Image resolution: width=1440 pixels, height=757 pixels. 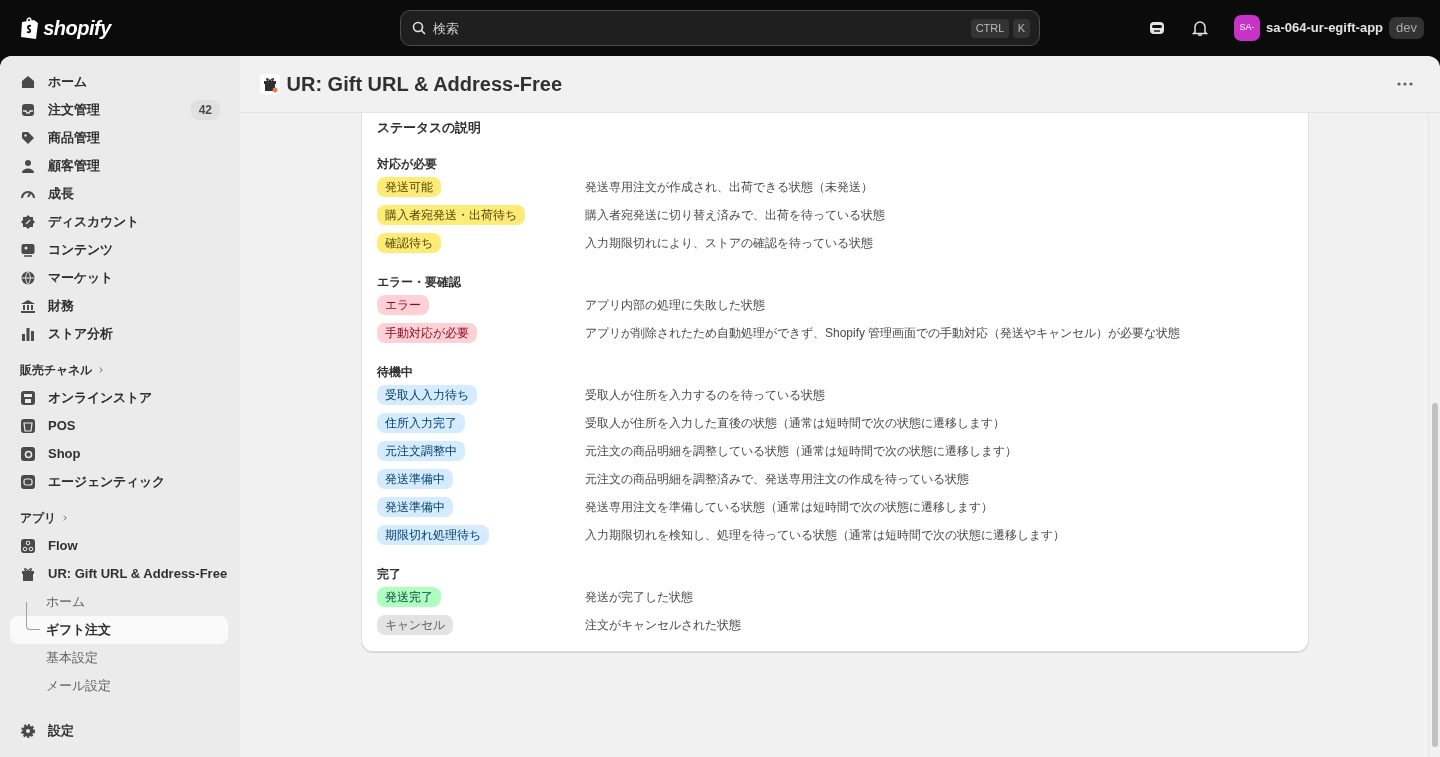 What do you see at coordinates (675, 305) in the screenshot?
I see `status-description: アプリ内部の処理に失敗した状態` at bounding box center [675, 305].